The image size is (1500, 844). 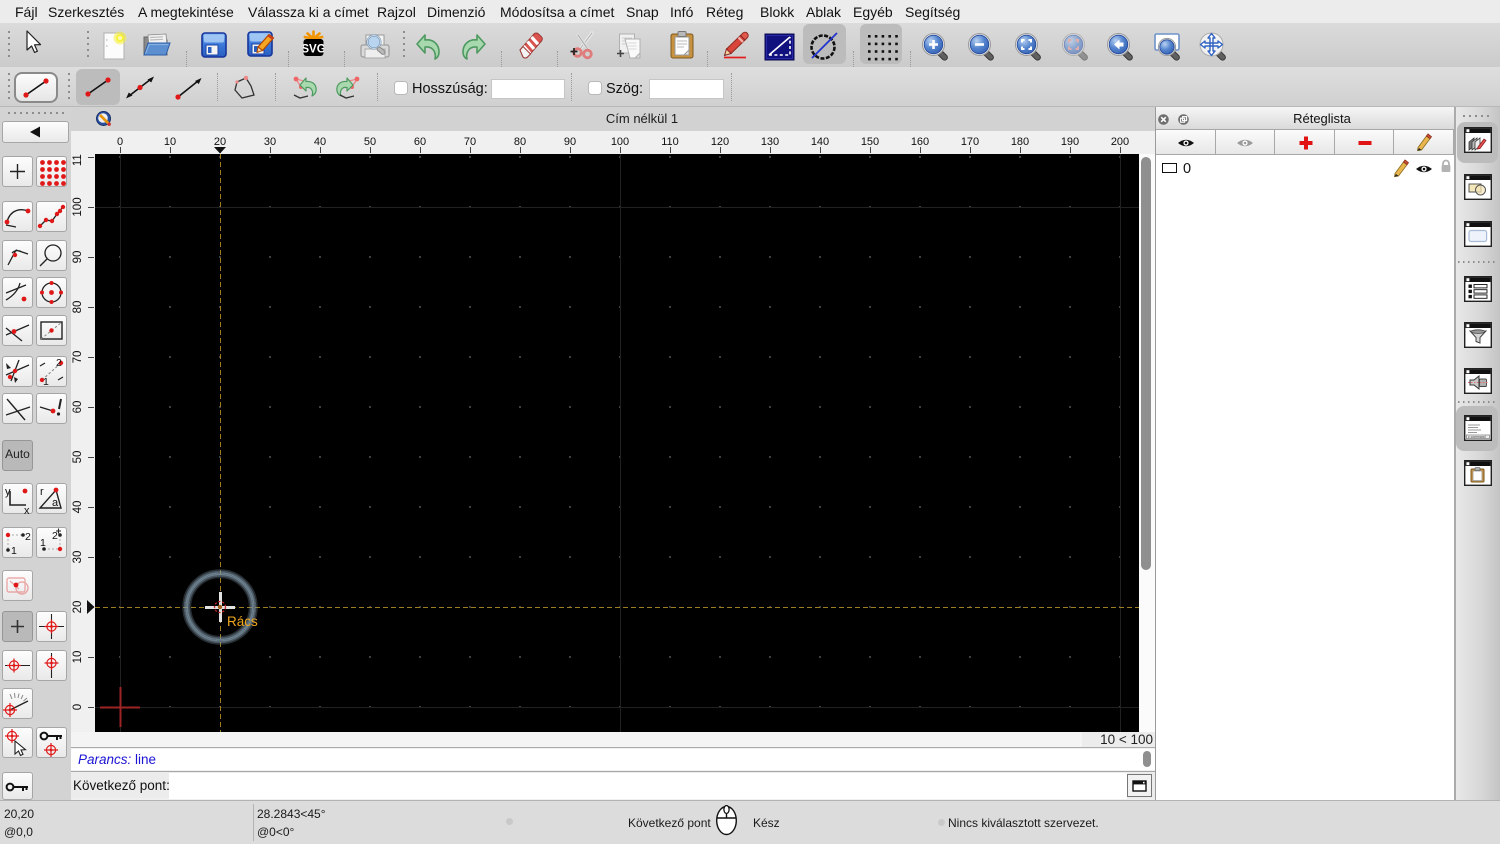 I want to click on svg-text: a, so click(x=55, y=503).